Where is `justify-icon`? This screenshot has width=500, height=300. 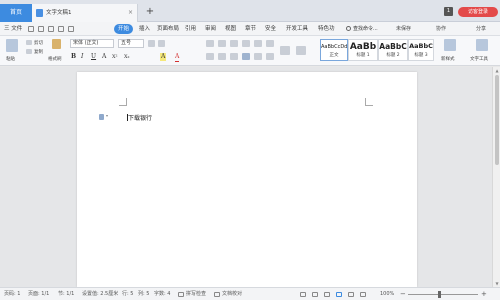 justify-icon is located at coordinates (246, 56).